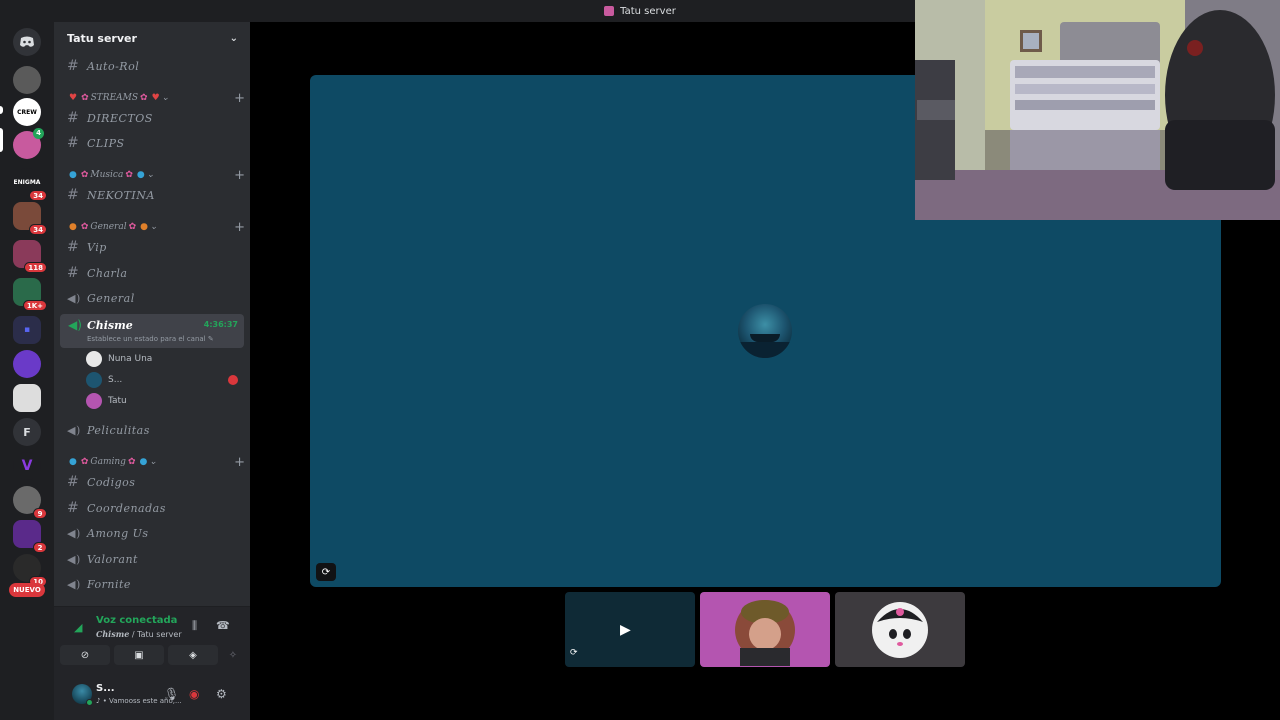 The image size is (1280, 720). What do you see at coordinates (156, 462) in the screenshot?
I see `category-gaming: ● ✿ Gaming ✿ ● ⌄ +` at bounding box center [156, 462].